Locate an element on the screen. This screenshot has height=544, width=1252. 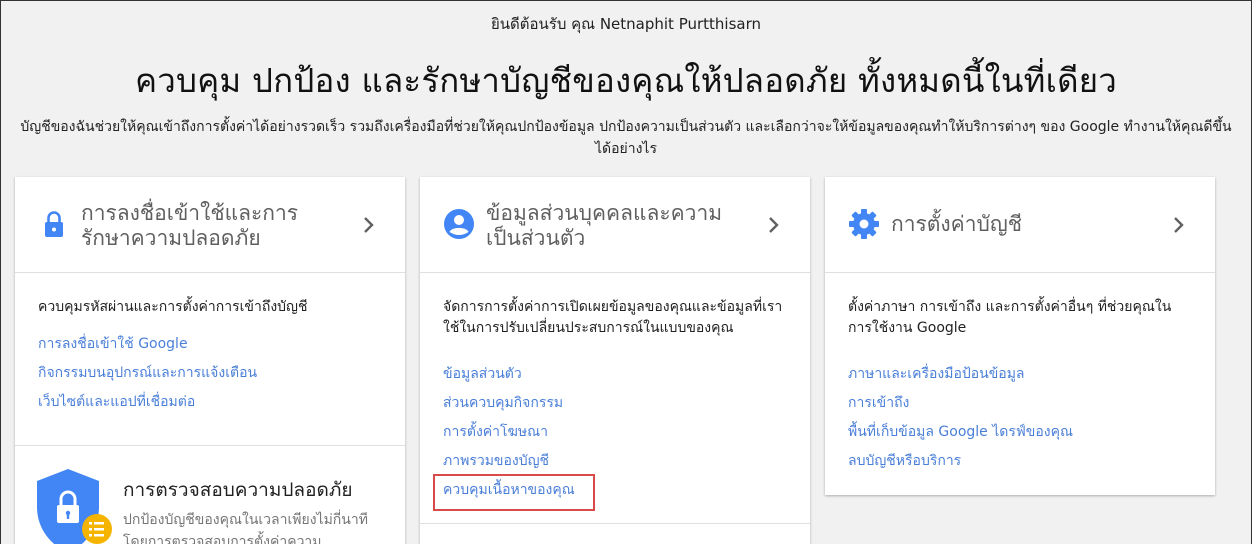
link-drive-storage: พื้นที่เก็บข้อมูล Google ไดรฟ์ของคุณ is located at coordinates (1021, 432).